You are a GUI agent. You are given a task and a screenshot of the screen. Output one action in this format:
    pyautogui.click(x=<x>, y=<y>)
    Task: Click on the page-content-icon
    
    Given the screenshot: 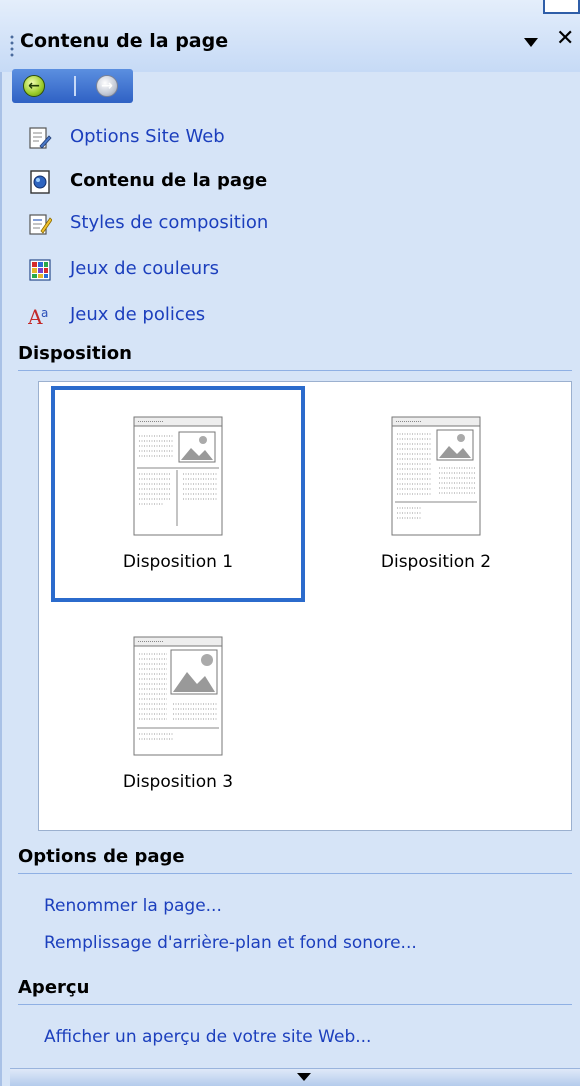 What is the action you would take?
    pyautogui.click(x=40, y=182)
    